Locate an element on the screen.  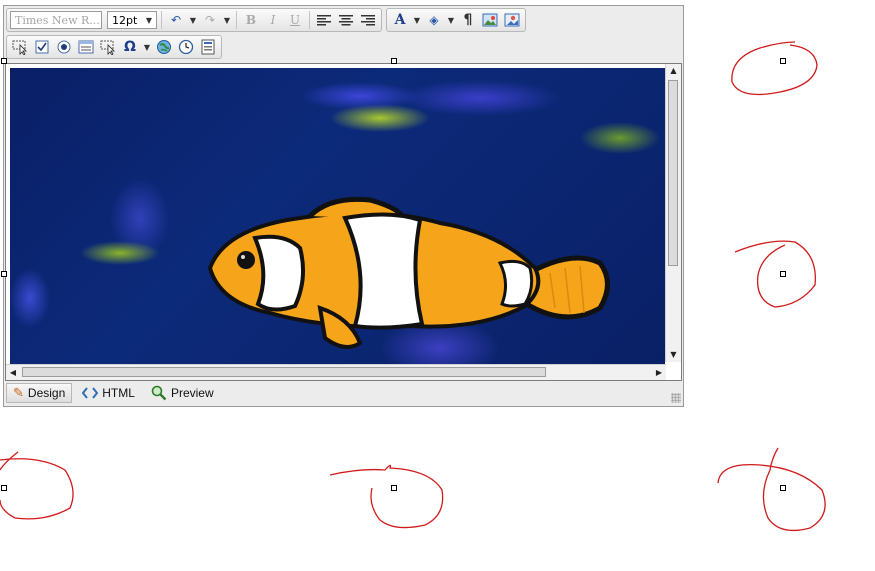
resize-grip is located at coordinates (676, 398).